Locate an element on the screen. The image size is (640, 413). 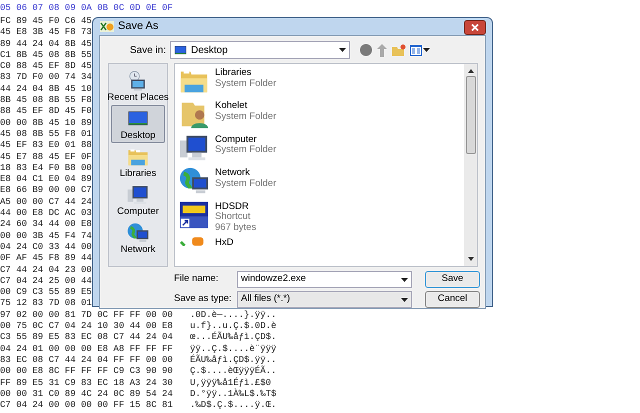
hex-bytes: 18 83 E4 F0 B8 00 is located at coordinates (46, 168).